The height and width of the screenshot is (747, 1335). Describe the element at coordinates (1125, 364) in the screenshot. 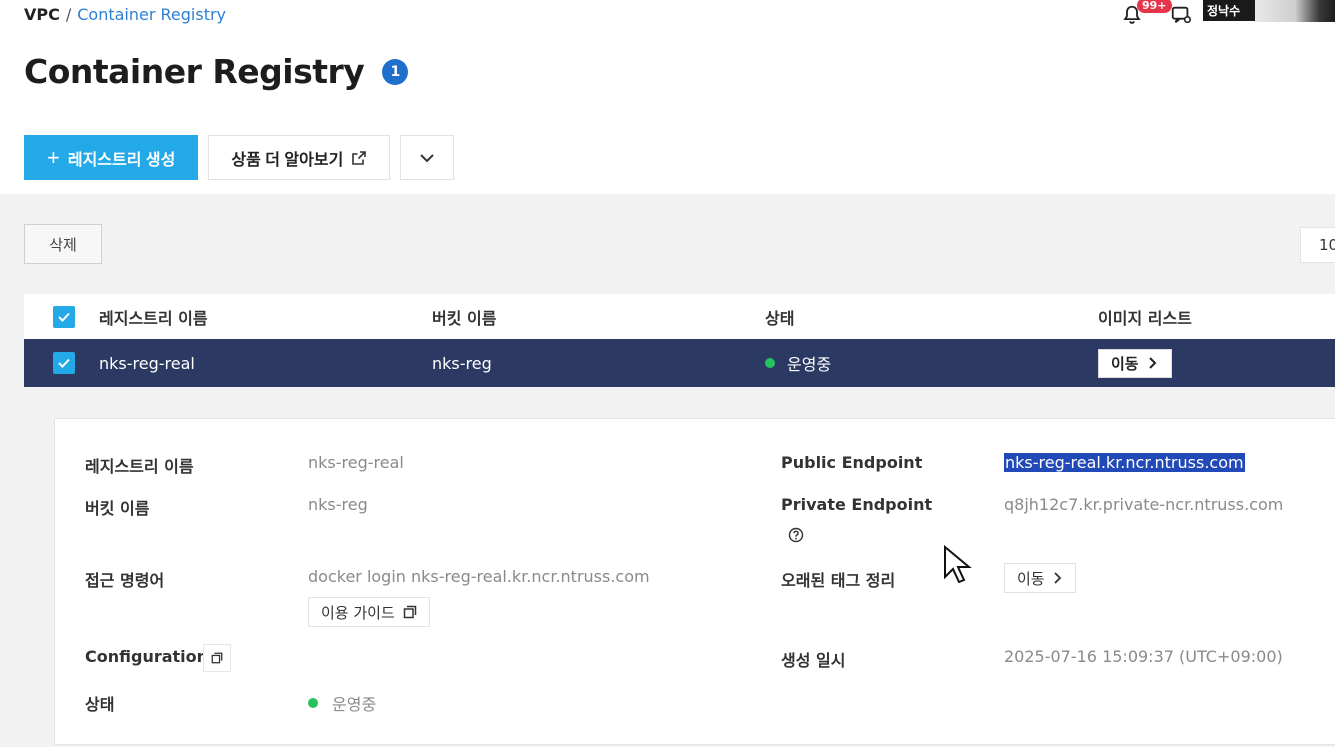

I see `image-list-move-label: 이동` at that location.